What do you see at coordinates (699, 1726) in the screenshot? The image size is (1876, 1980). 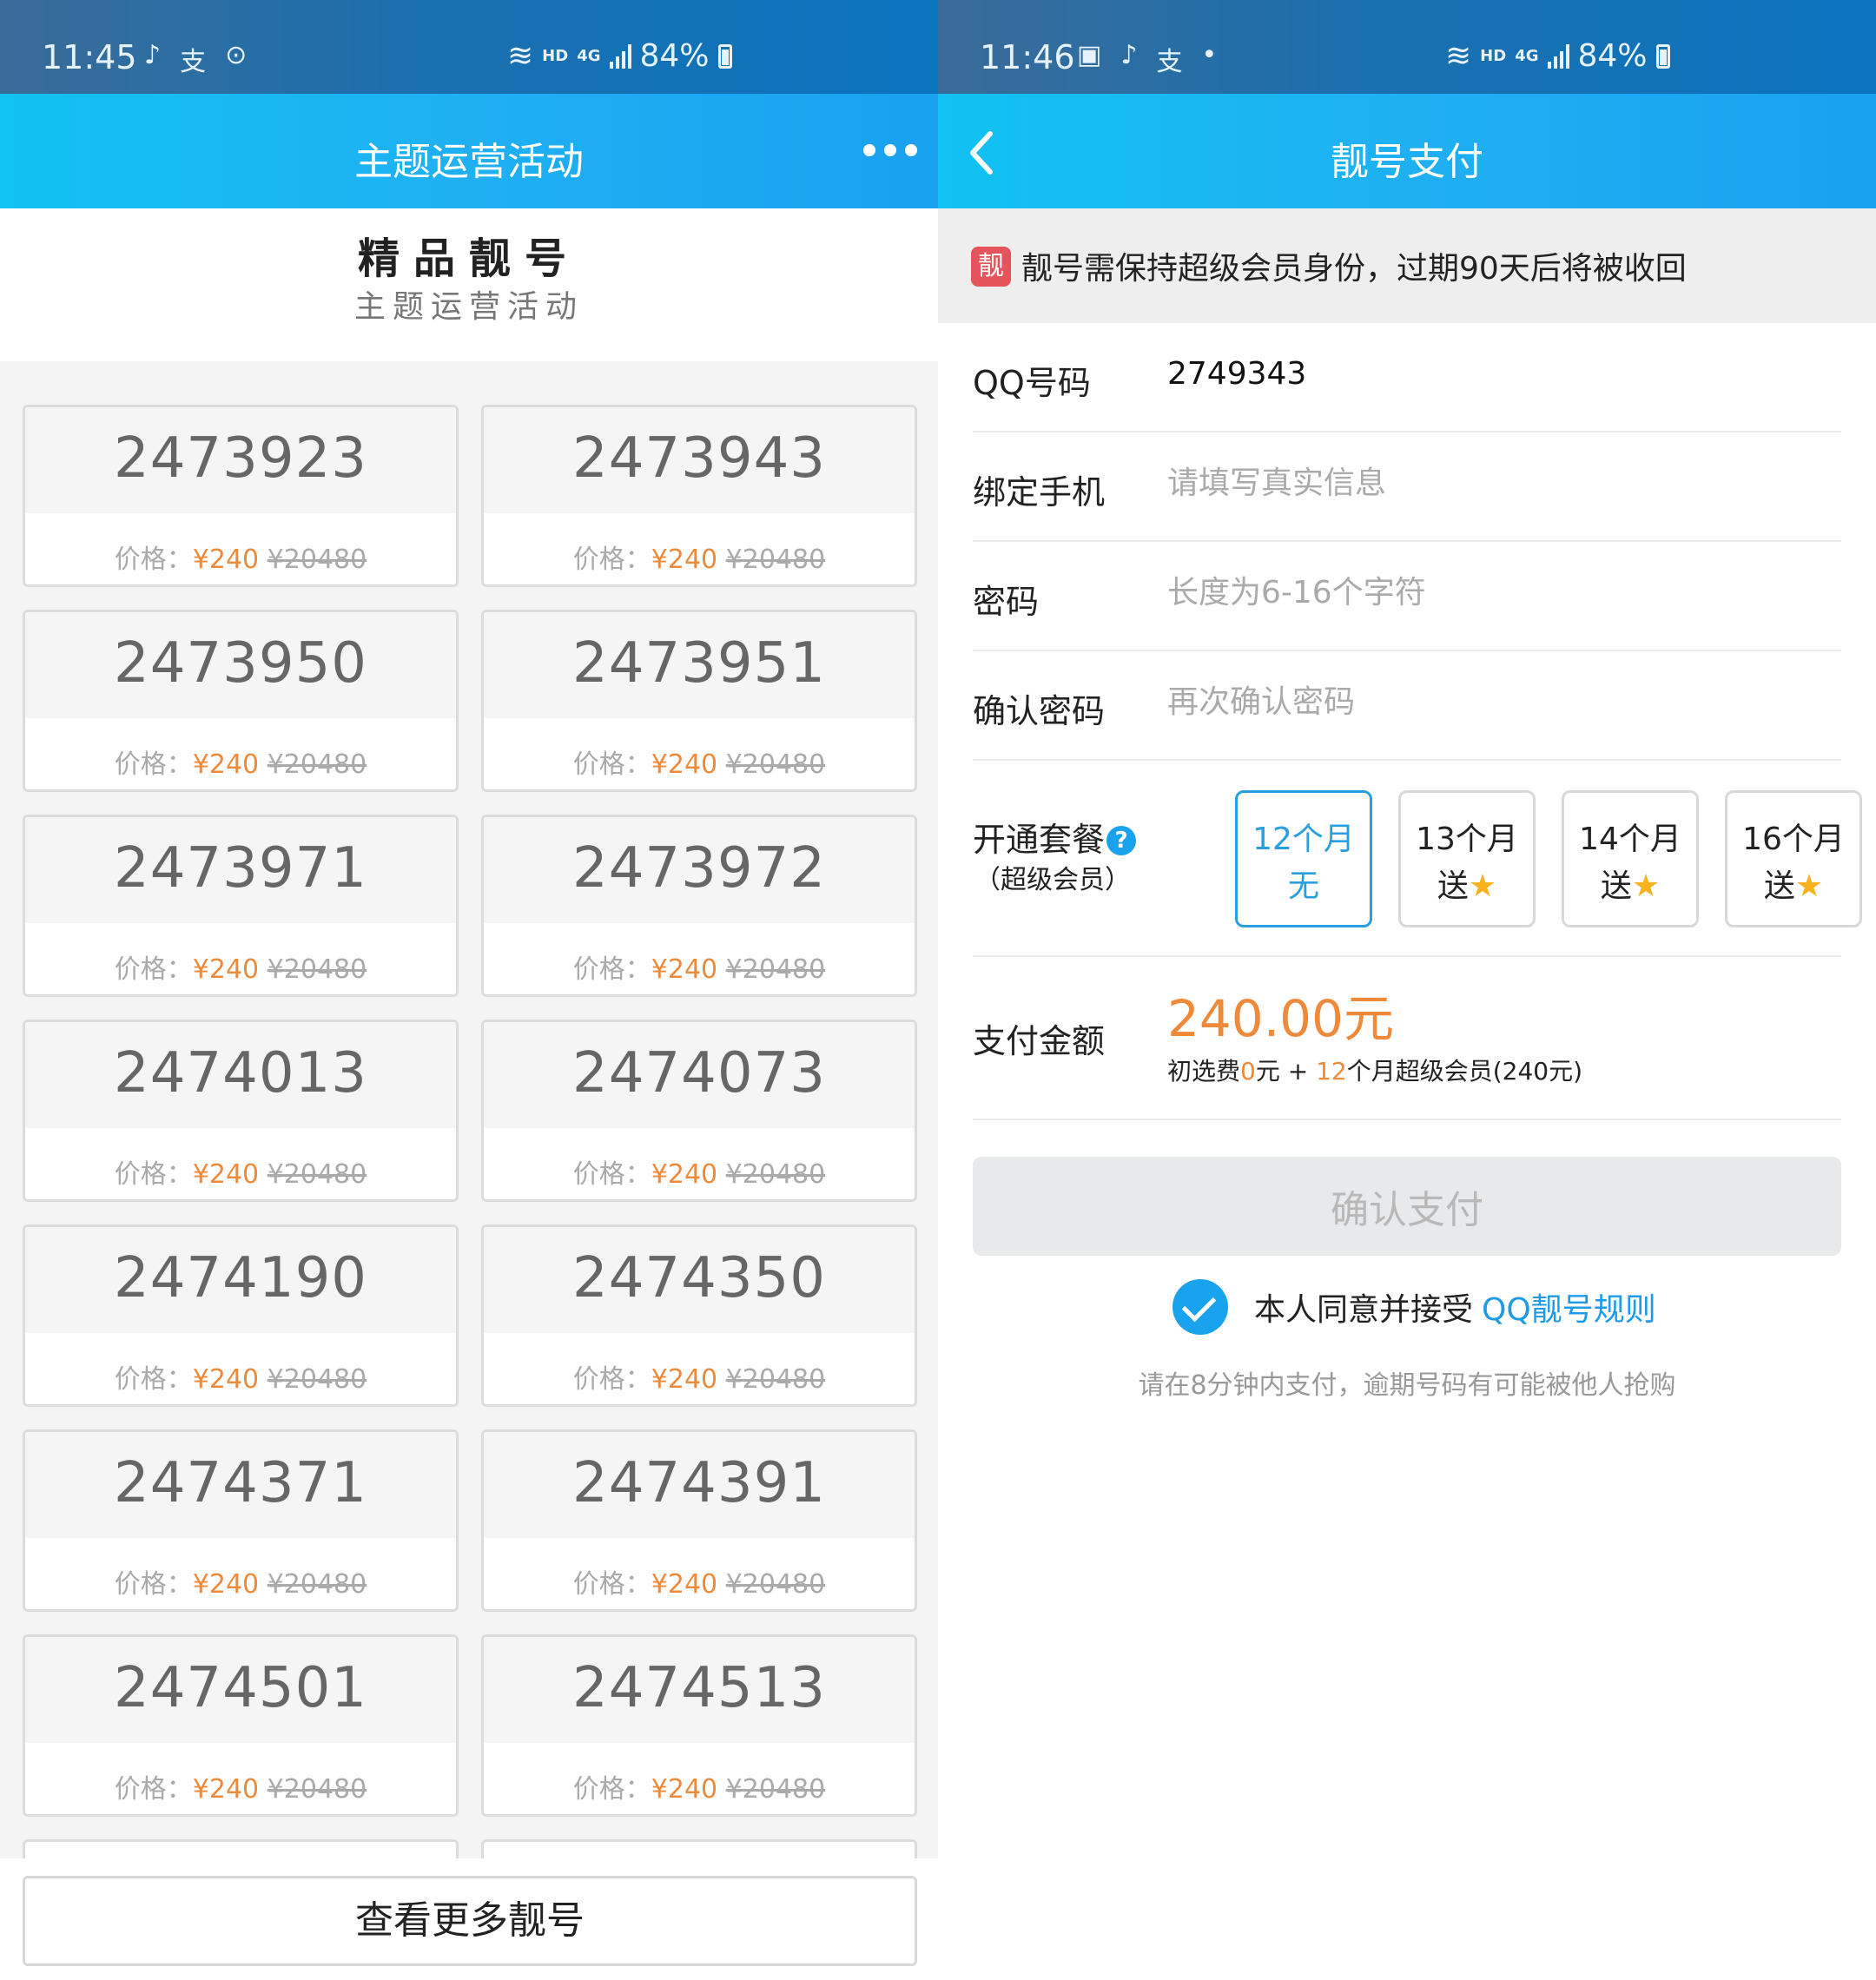 I see `number-card: 2474513 价格：¥240 ¥20480` at bounding box center [699, 1726].